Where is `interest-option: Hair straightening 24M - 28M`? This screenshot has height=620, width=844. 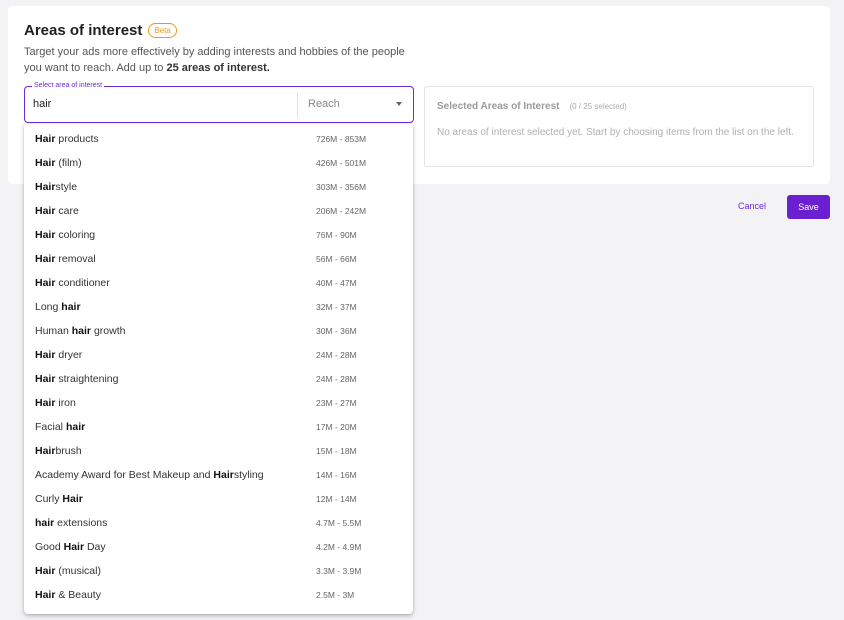 interest-option: Hair straightening 24M - 28M is located at coordinates (218, 380).